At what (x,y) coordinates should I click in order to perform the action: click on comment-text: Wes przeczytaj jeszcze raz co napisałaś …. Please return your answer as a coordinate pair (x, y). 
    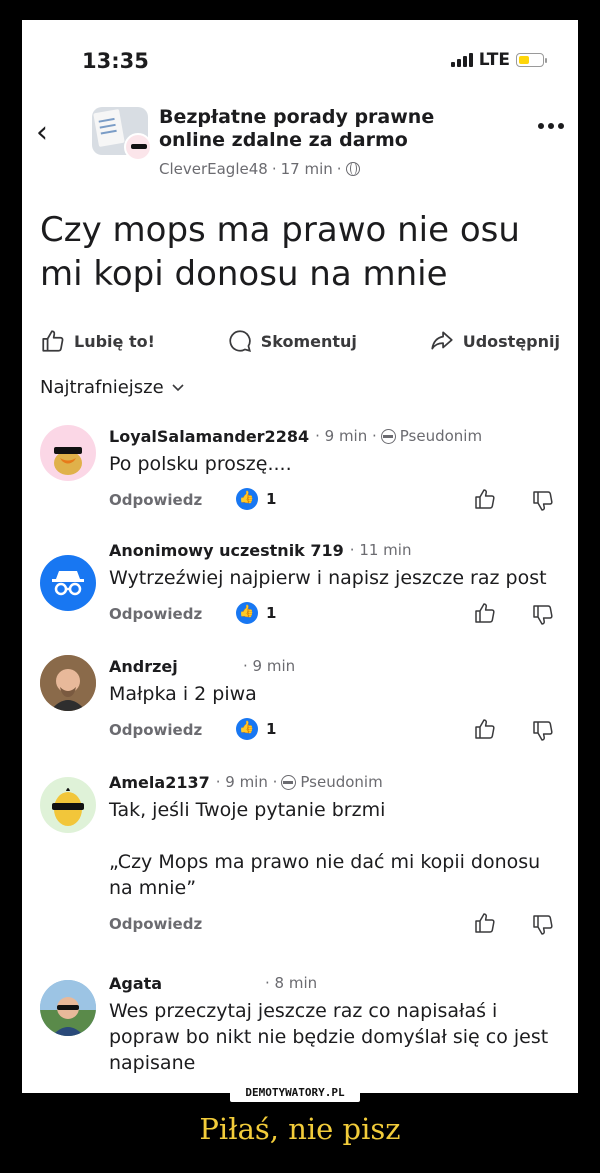
    Looking at the image, I should click on (329, 1037).